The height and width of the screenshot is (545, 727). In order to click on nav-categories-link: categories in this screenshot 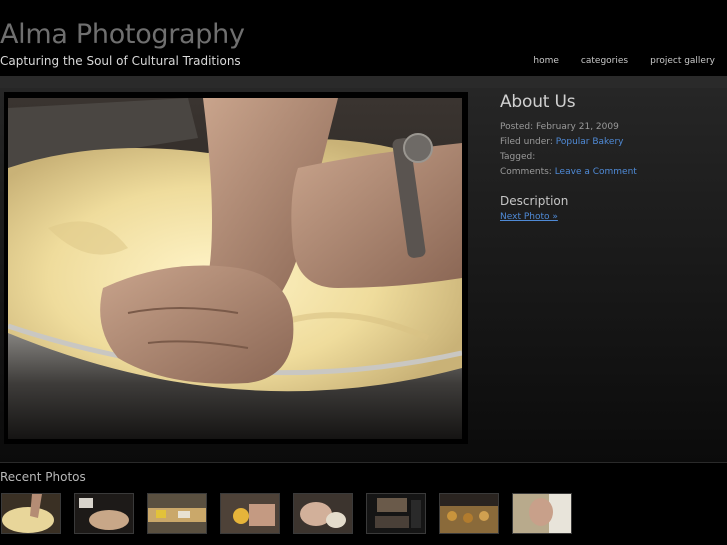, I will do `click(604, 61)`.